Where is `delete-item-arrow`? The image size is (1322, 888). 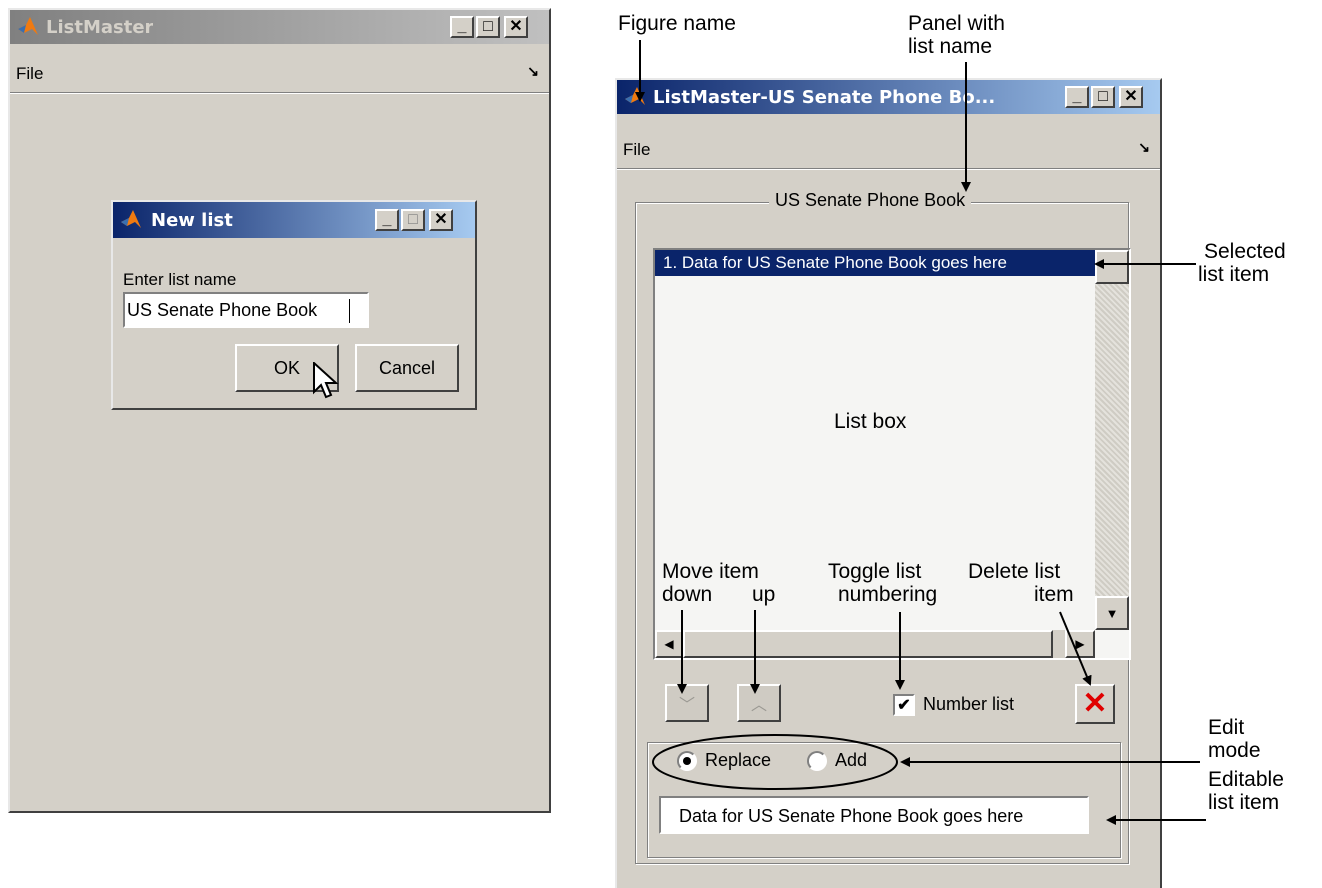
delete-item-arrow is located at coordinates (1075, 648).